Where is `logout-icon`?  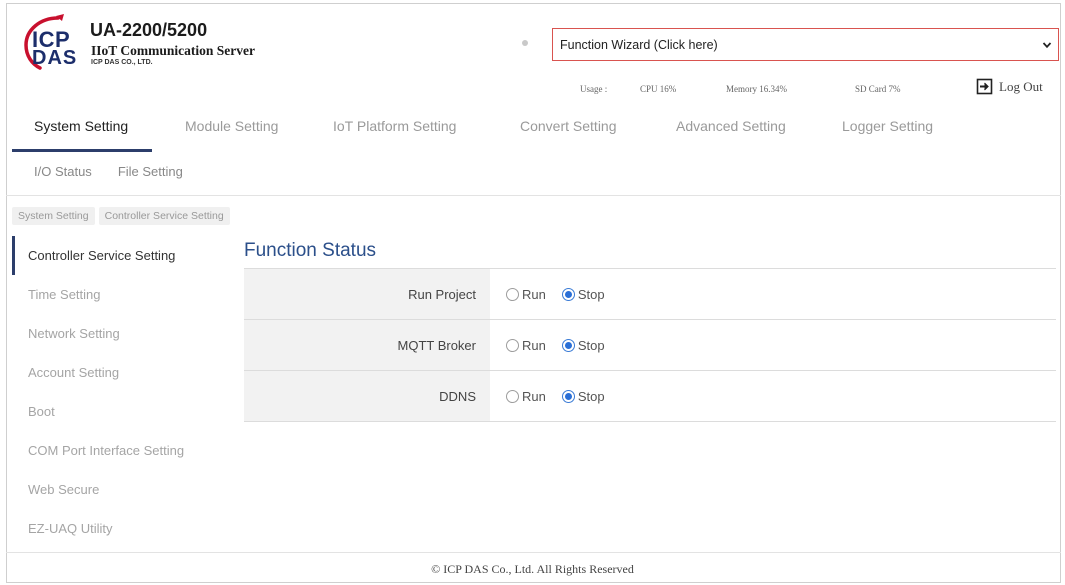 logout-icon is located at coordinates (984, 86).